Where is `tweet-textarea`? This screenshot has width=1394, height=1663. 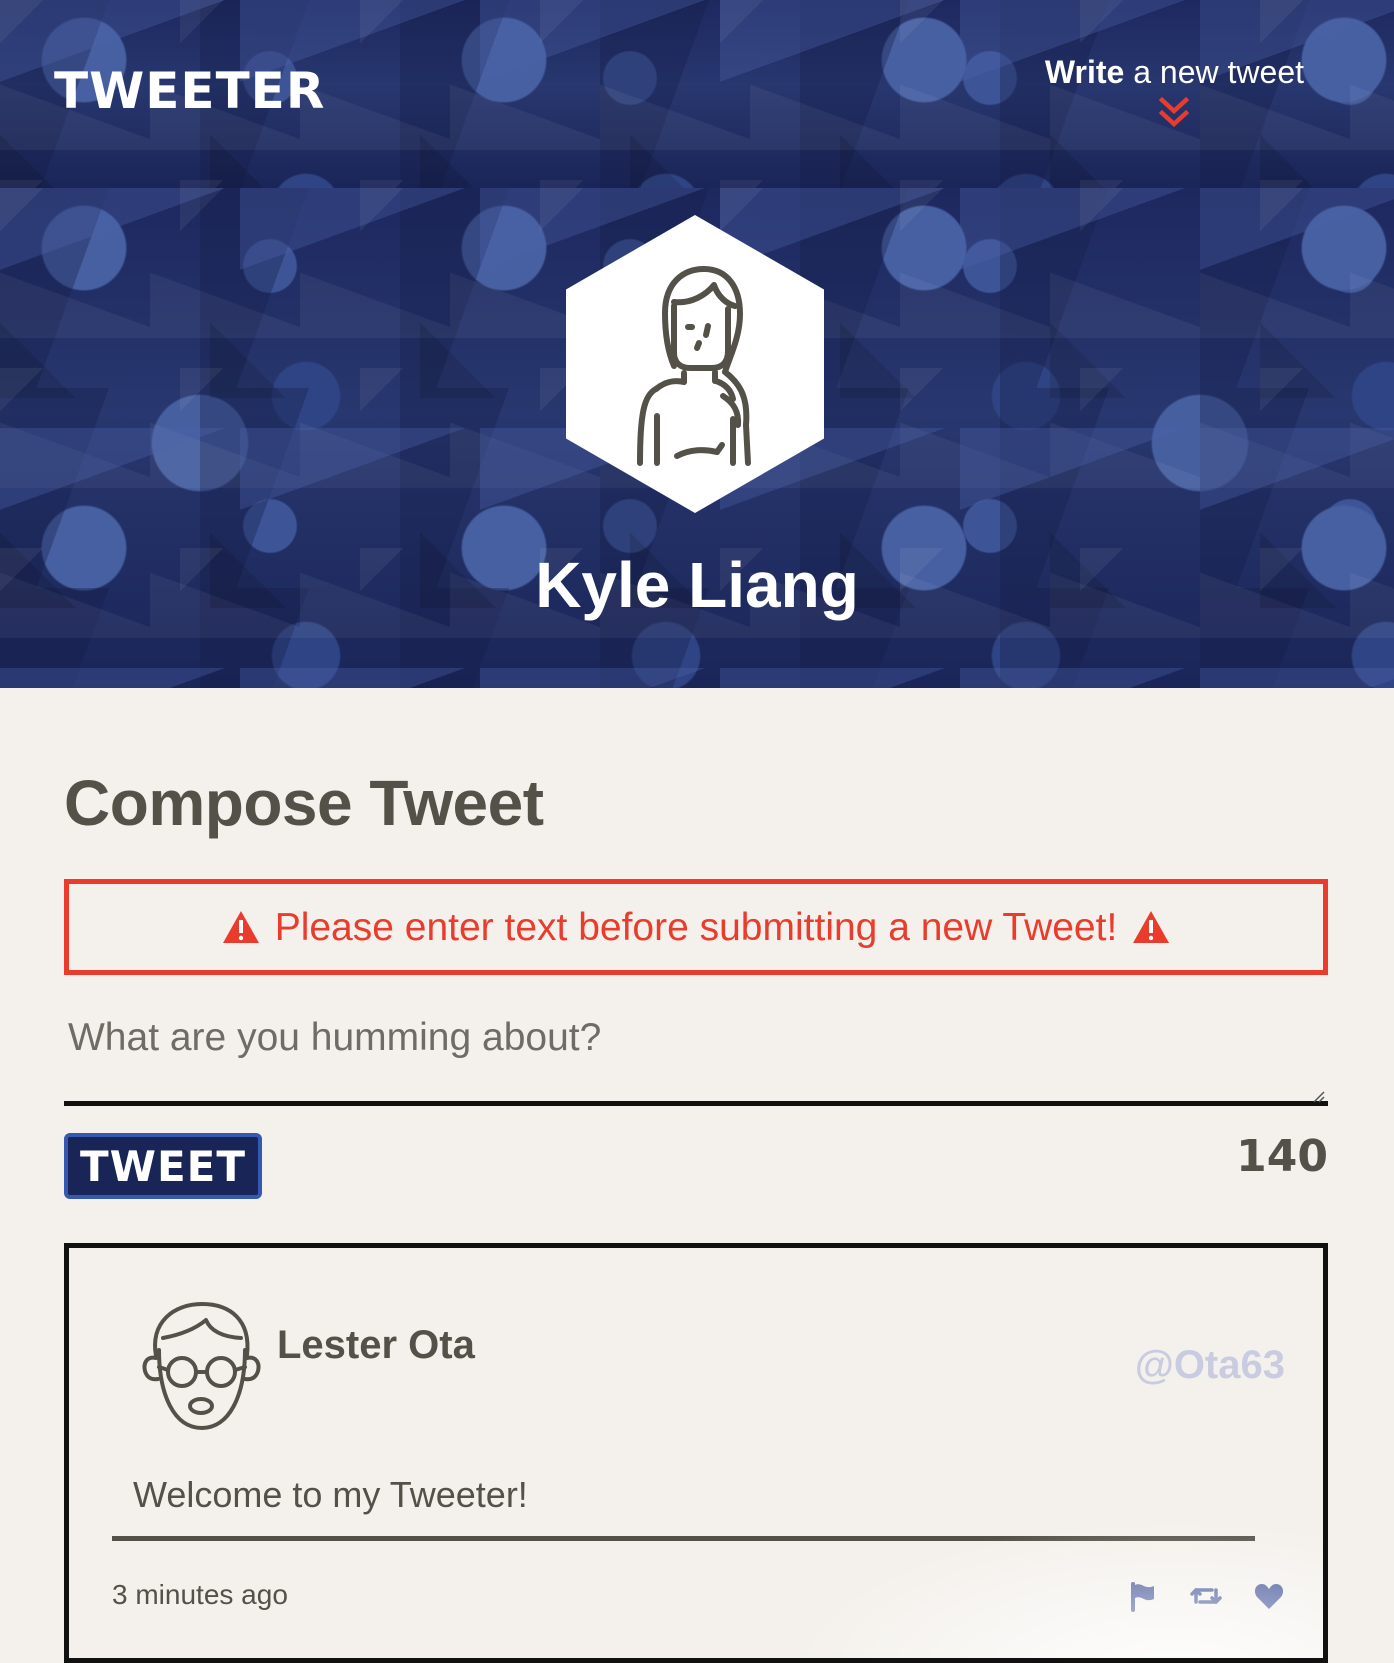 tweet-textarea is located at coordinates (696, 1057).